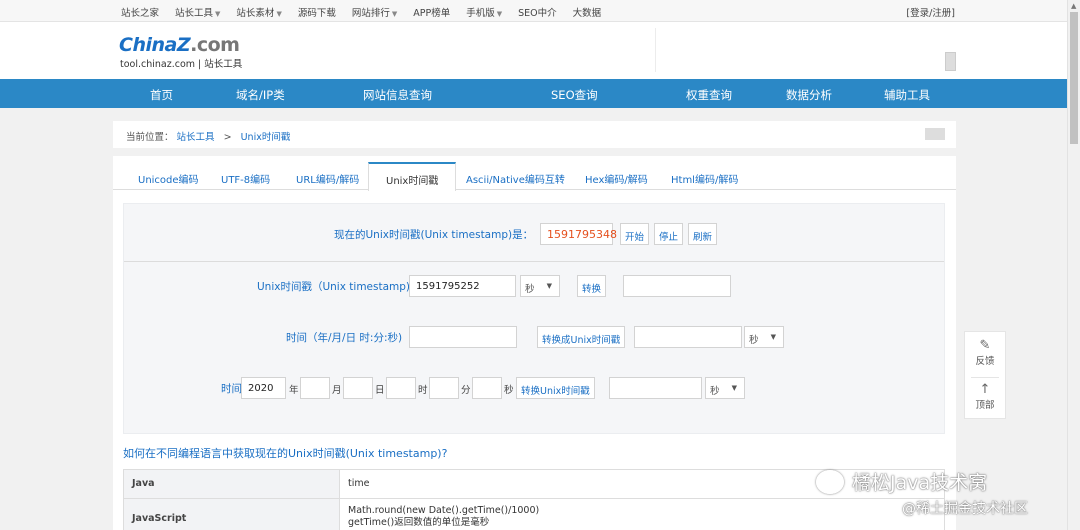 This screenshot has width=1080, height=530. What do you see at coordinates (985, 375) in the screenshot?
I see `side-float-widget: ✎ 反馈 ↑ 顶部` at bounding box center [985, 375].